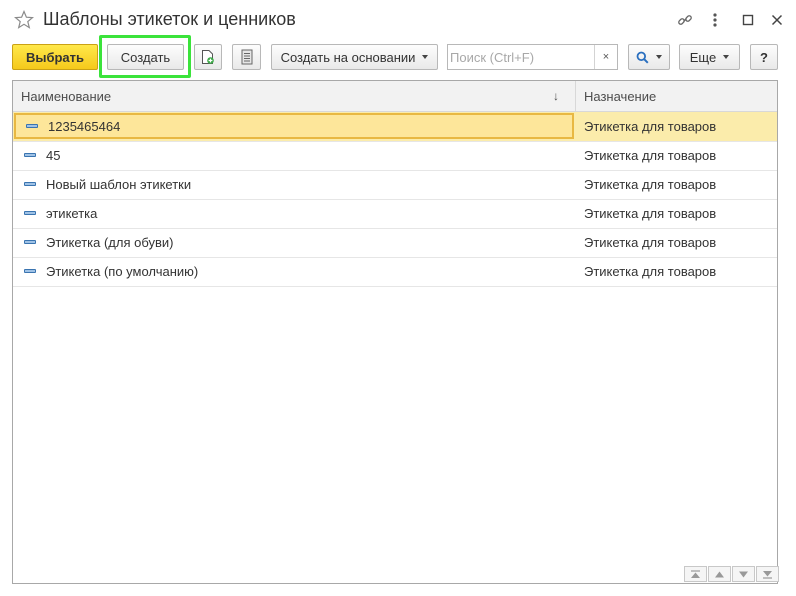 This screenshot has width=796, height=596. Describe the element at coordinates (294, 242) in the screenshot. I see `row-name-cell: Этикетка (для обуви)` at that location.